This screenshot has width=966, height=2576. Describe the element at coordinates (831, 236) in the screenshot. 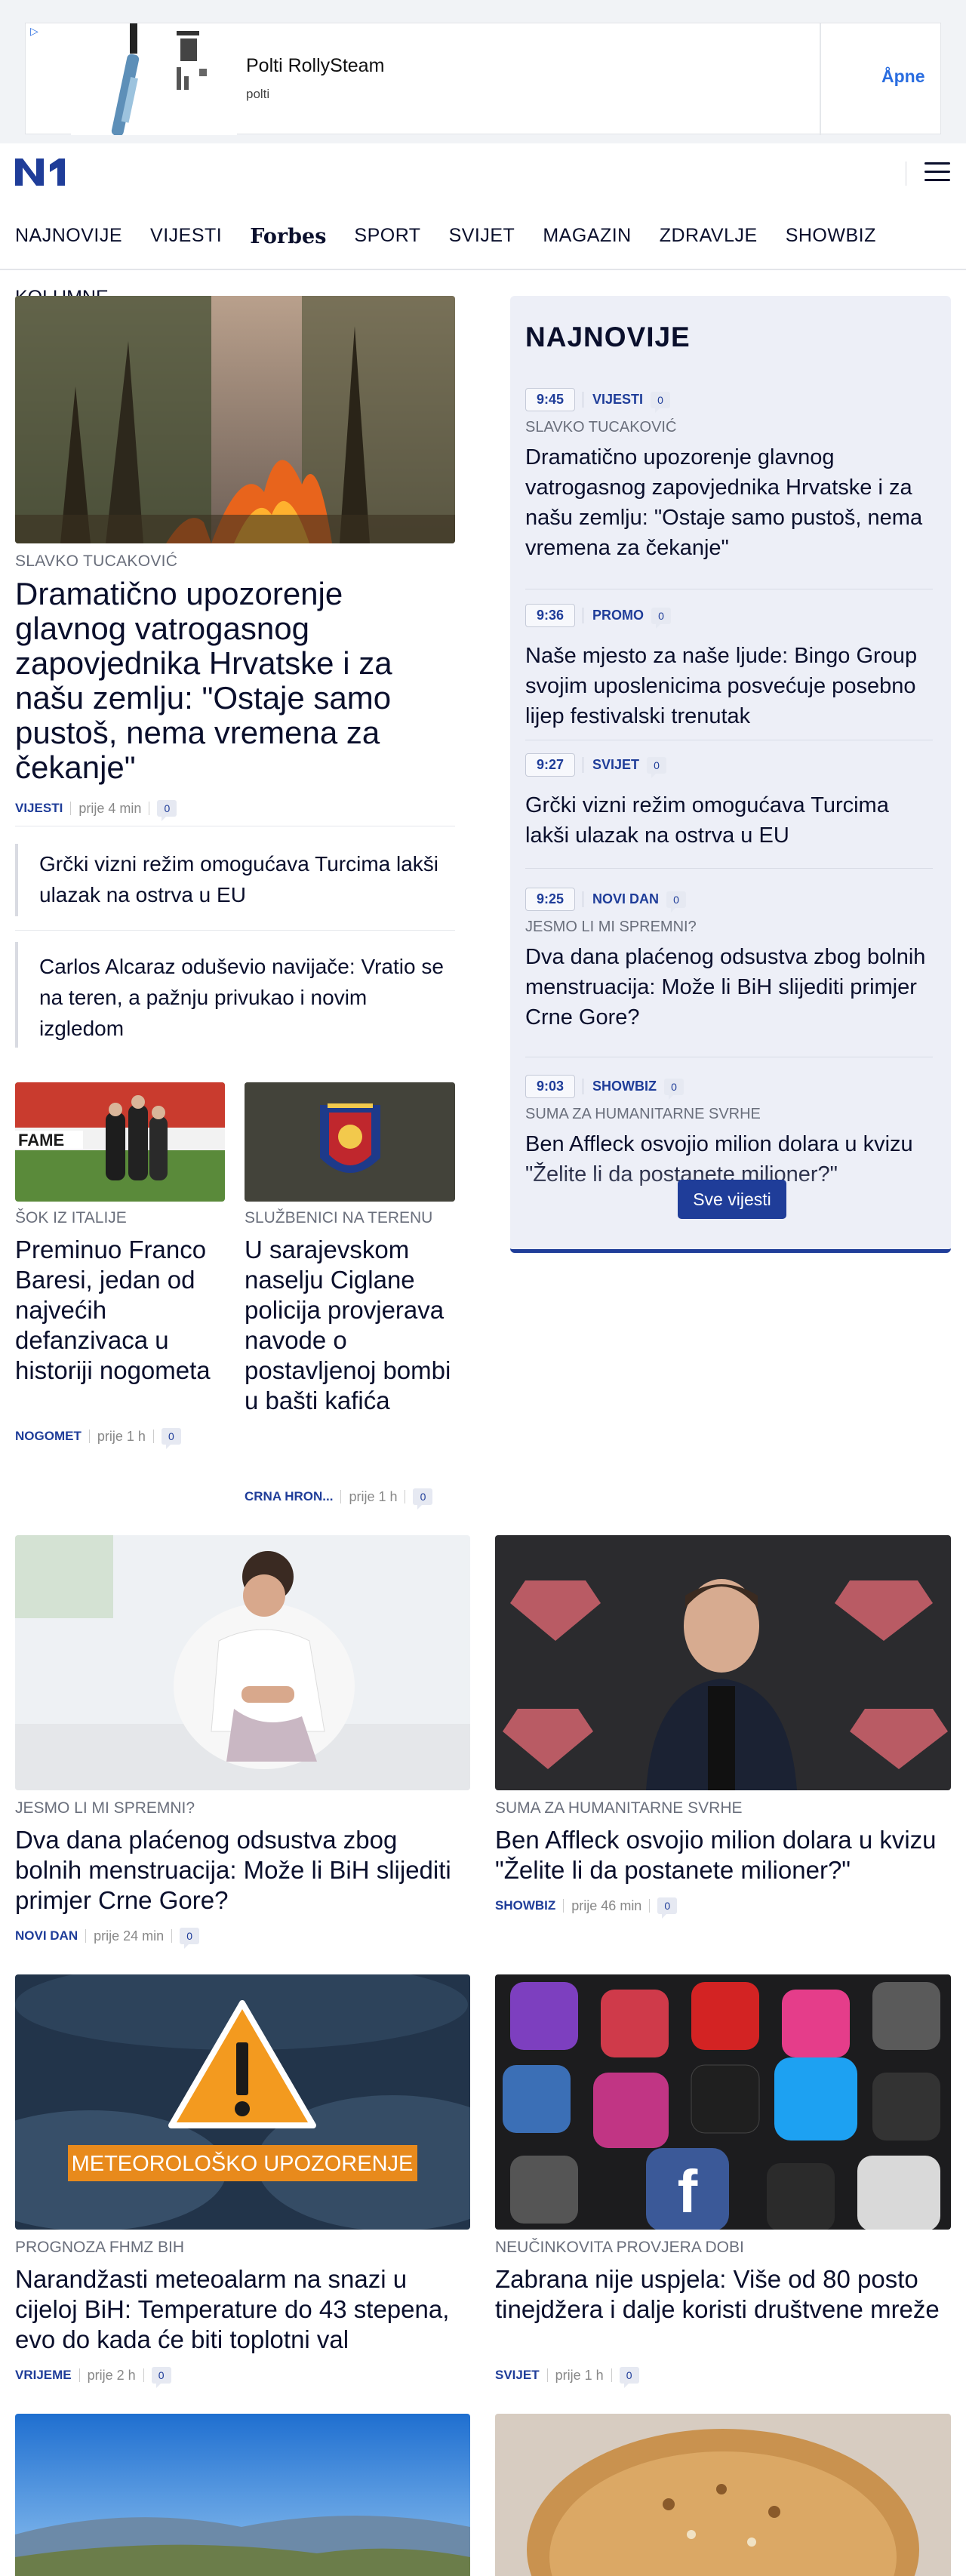

I see `nav-item-showbiz: SHOWBIZ` at that location.